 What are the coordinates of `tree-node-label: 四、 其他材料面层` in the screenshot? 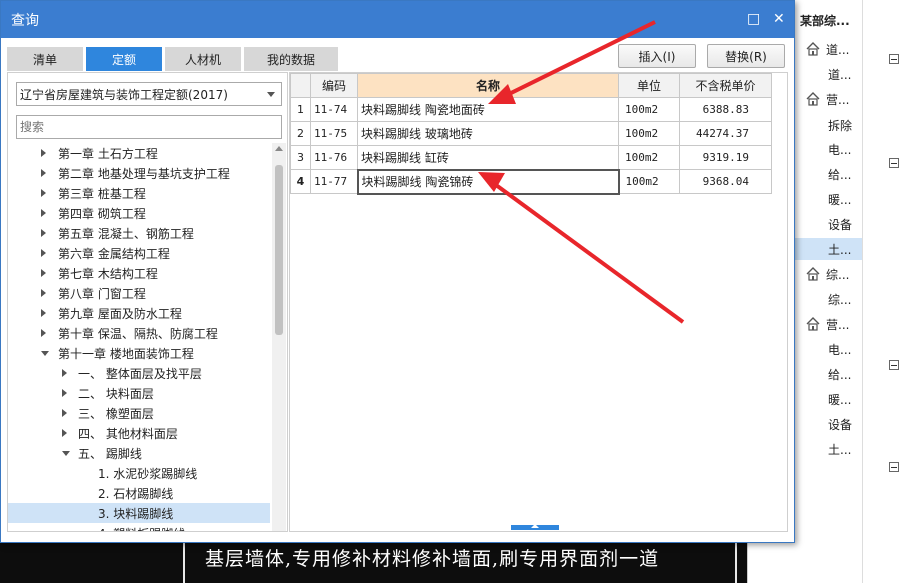 It's located at (128, 433).